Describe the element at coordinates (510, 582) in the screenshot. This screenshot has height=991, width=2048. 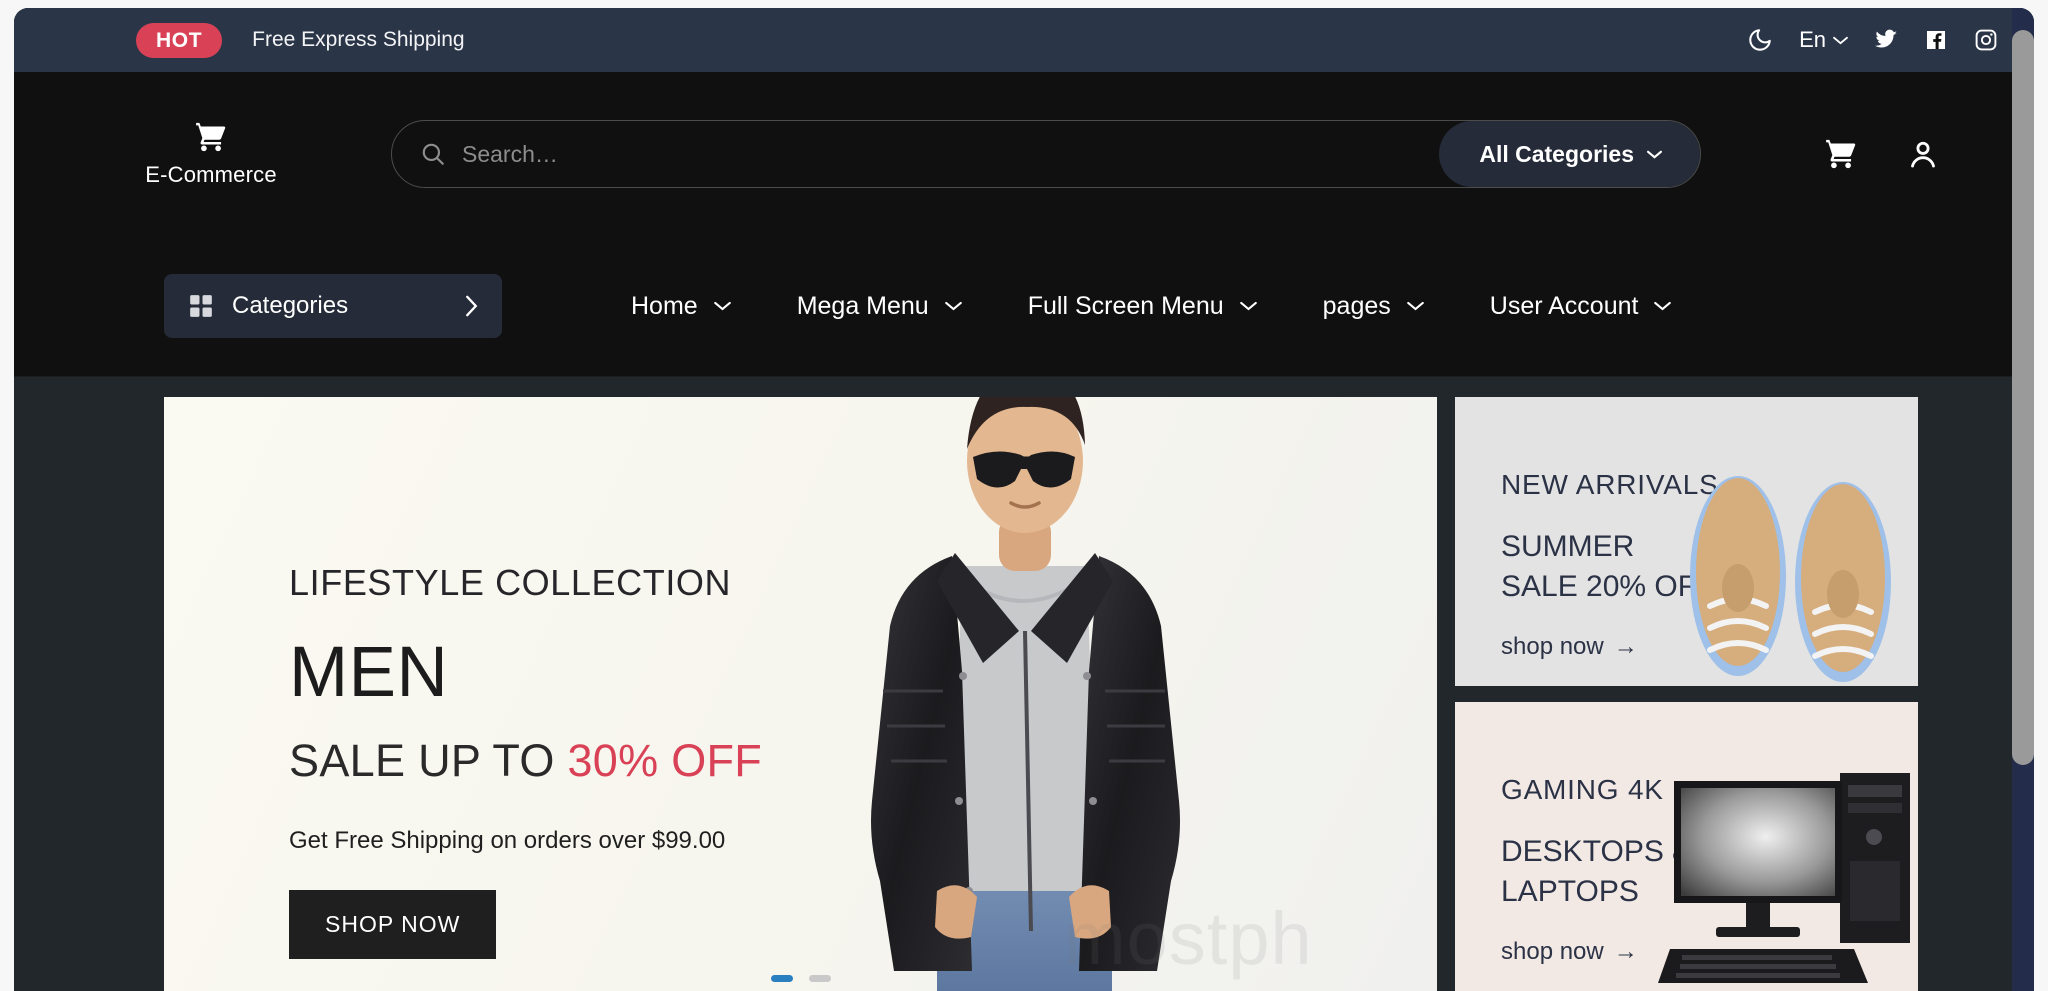
I see `hero-kicker: LIFESTYLE COLLECTION` at that location.